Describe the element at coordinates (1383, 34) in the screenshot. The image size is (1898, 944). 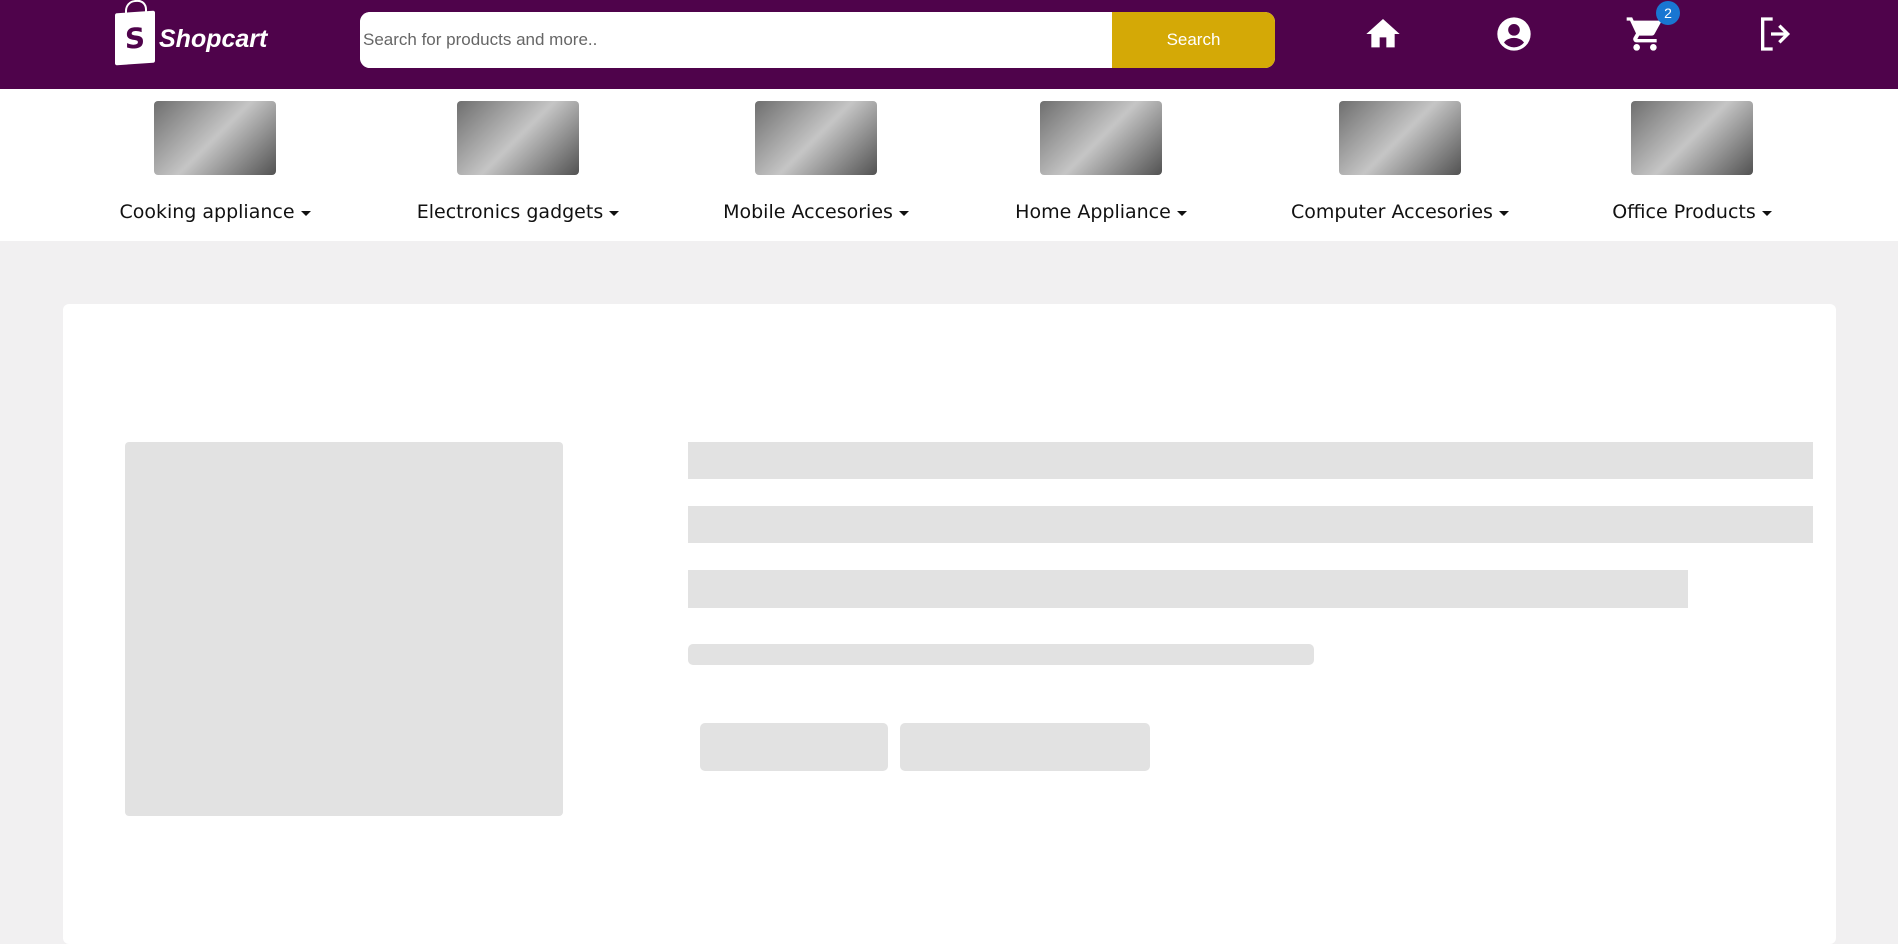
I see `home-icon` at that location.